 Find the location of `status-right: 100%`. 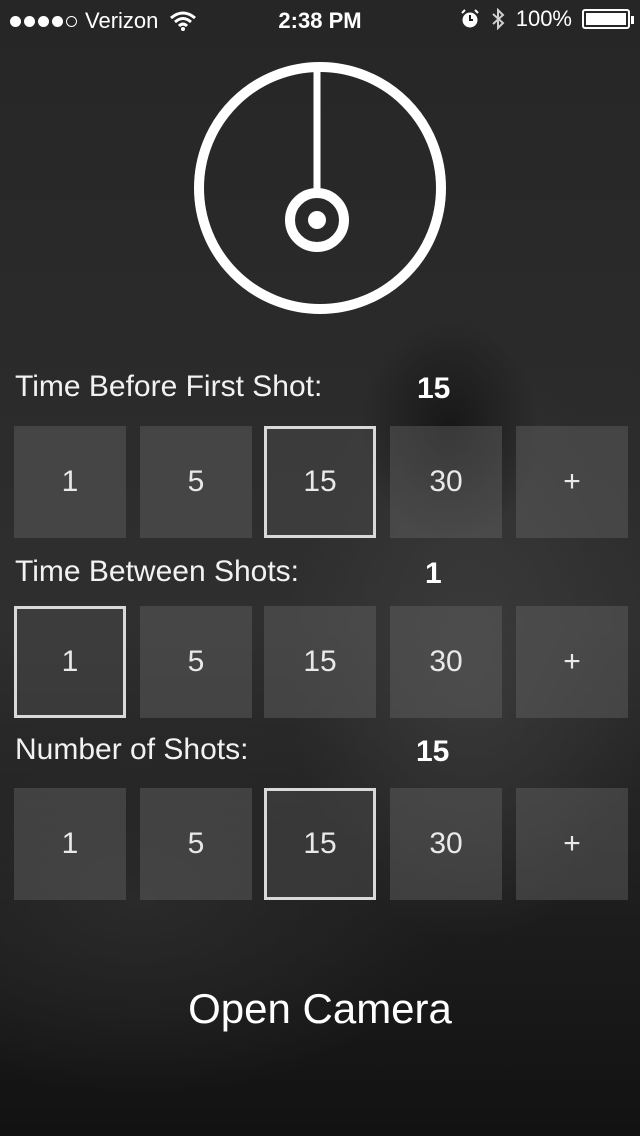

status-right: 100% is located at coordinates (547, 19).